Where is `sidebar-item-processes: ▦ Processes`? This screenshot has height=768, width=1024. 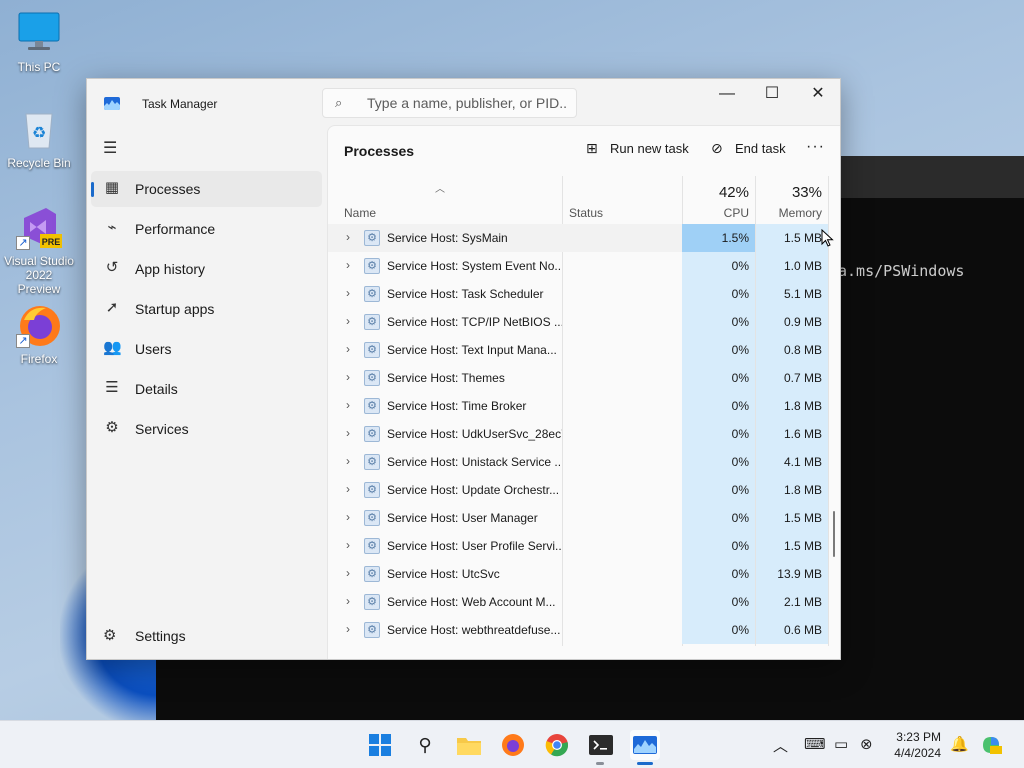
sidebar-item-processes: ▦ Processes is located at coordinates (206, 189).